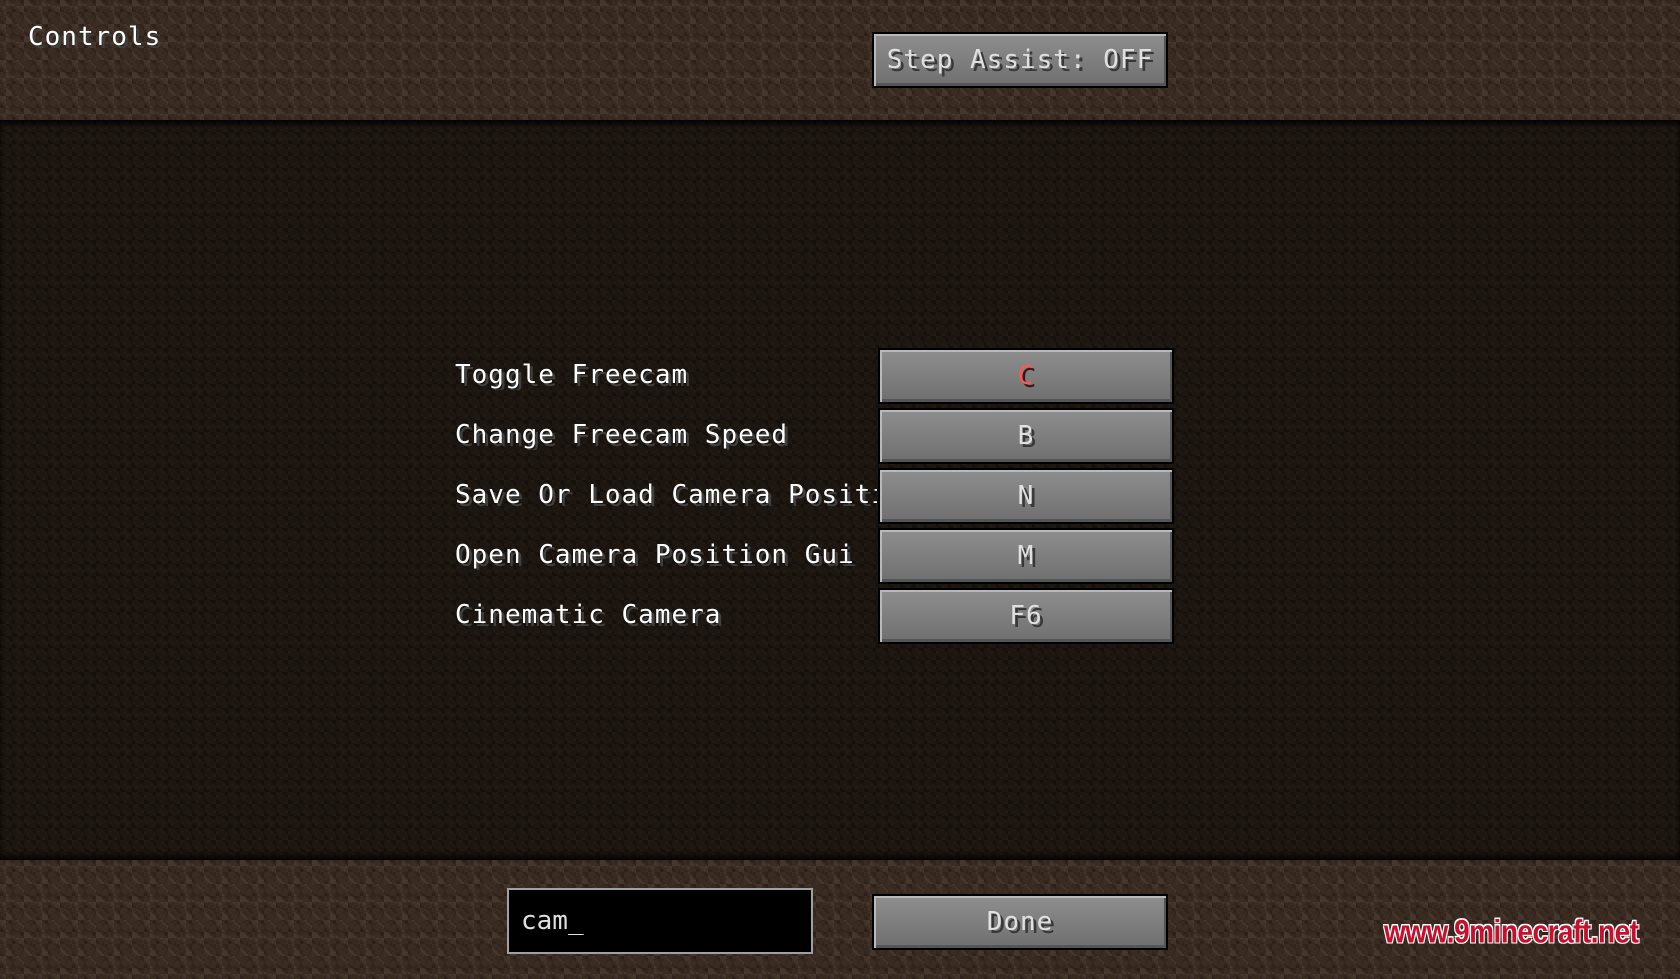 This screenshot has width=1680, height=979. What do you see at coordinates (840, 60) in the screenshot?
I see `header-dirt-background` at bounding box center [840, 60].